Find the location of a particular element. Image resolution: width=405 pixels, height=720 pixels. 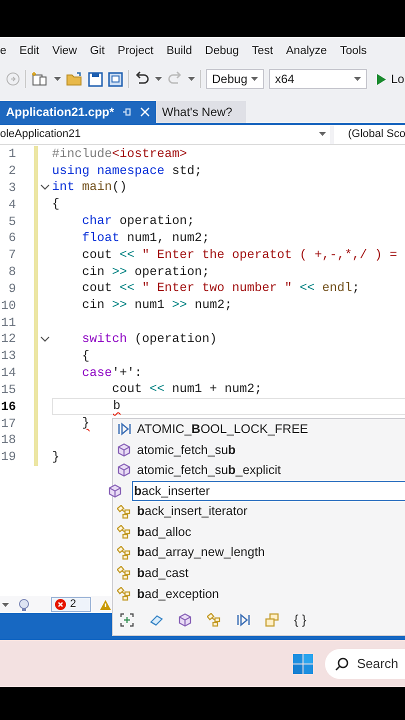

line-number: 8 is located at coordinates (11, 272).